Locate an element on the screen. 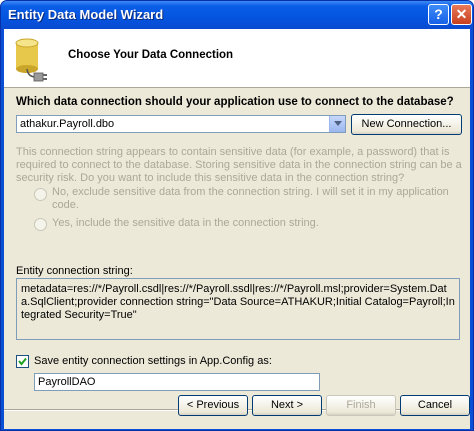 The height and width of the screenshot is (431, 474). checkmark-icon is located at coordinates (22, 361).